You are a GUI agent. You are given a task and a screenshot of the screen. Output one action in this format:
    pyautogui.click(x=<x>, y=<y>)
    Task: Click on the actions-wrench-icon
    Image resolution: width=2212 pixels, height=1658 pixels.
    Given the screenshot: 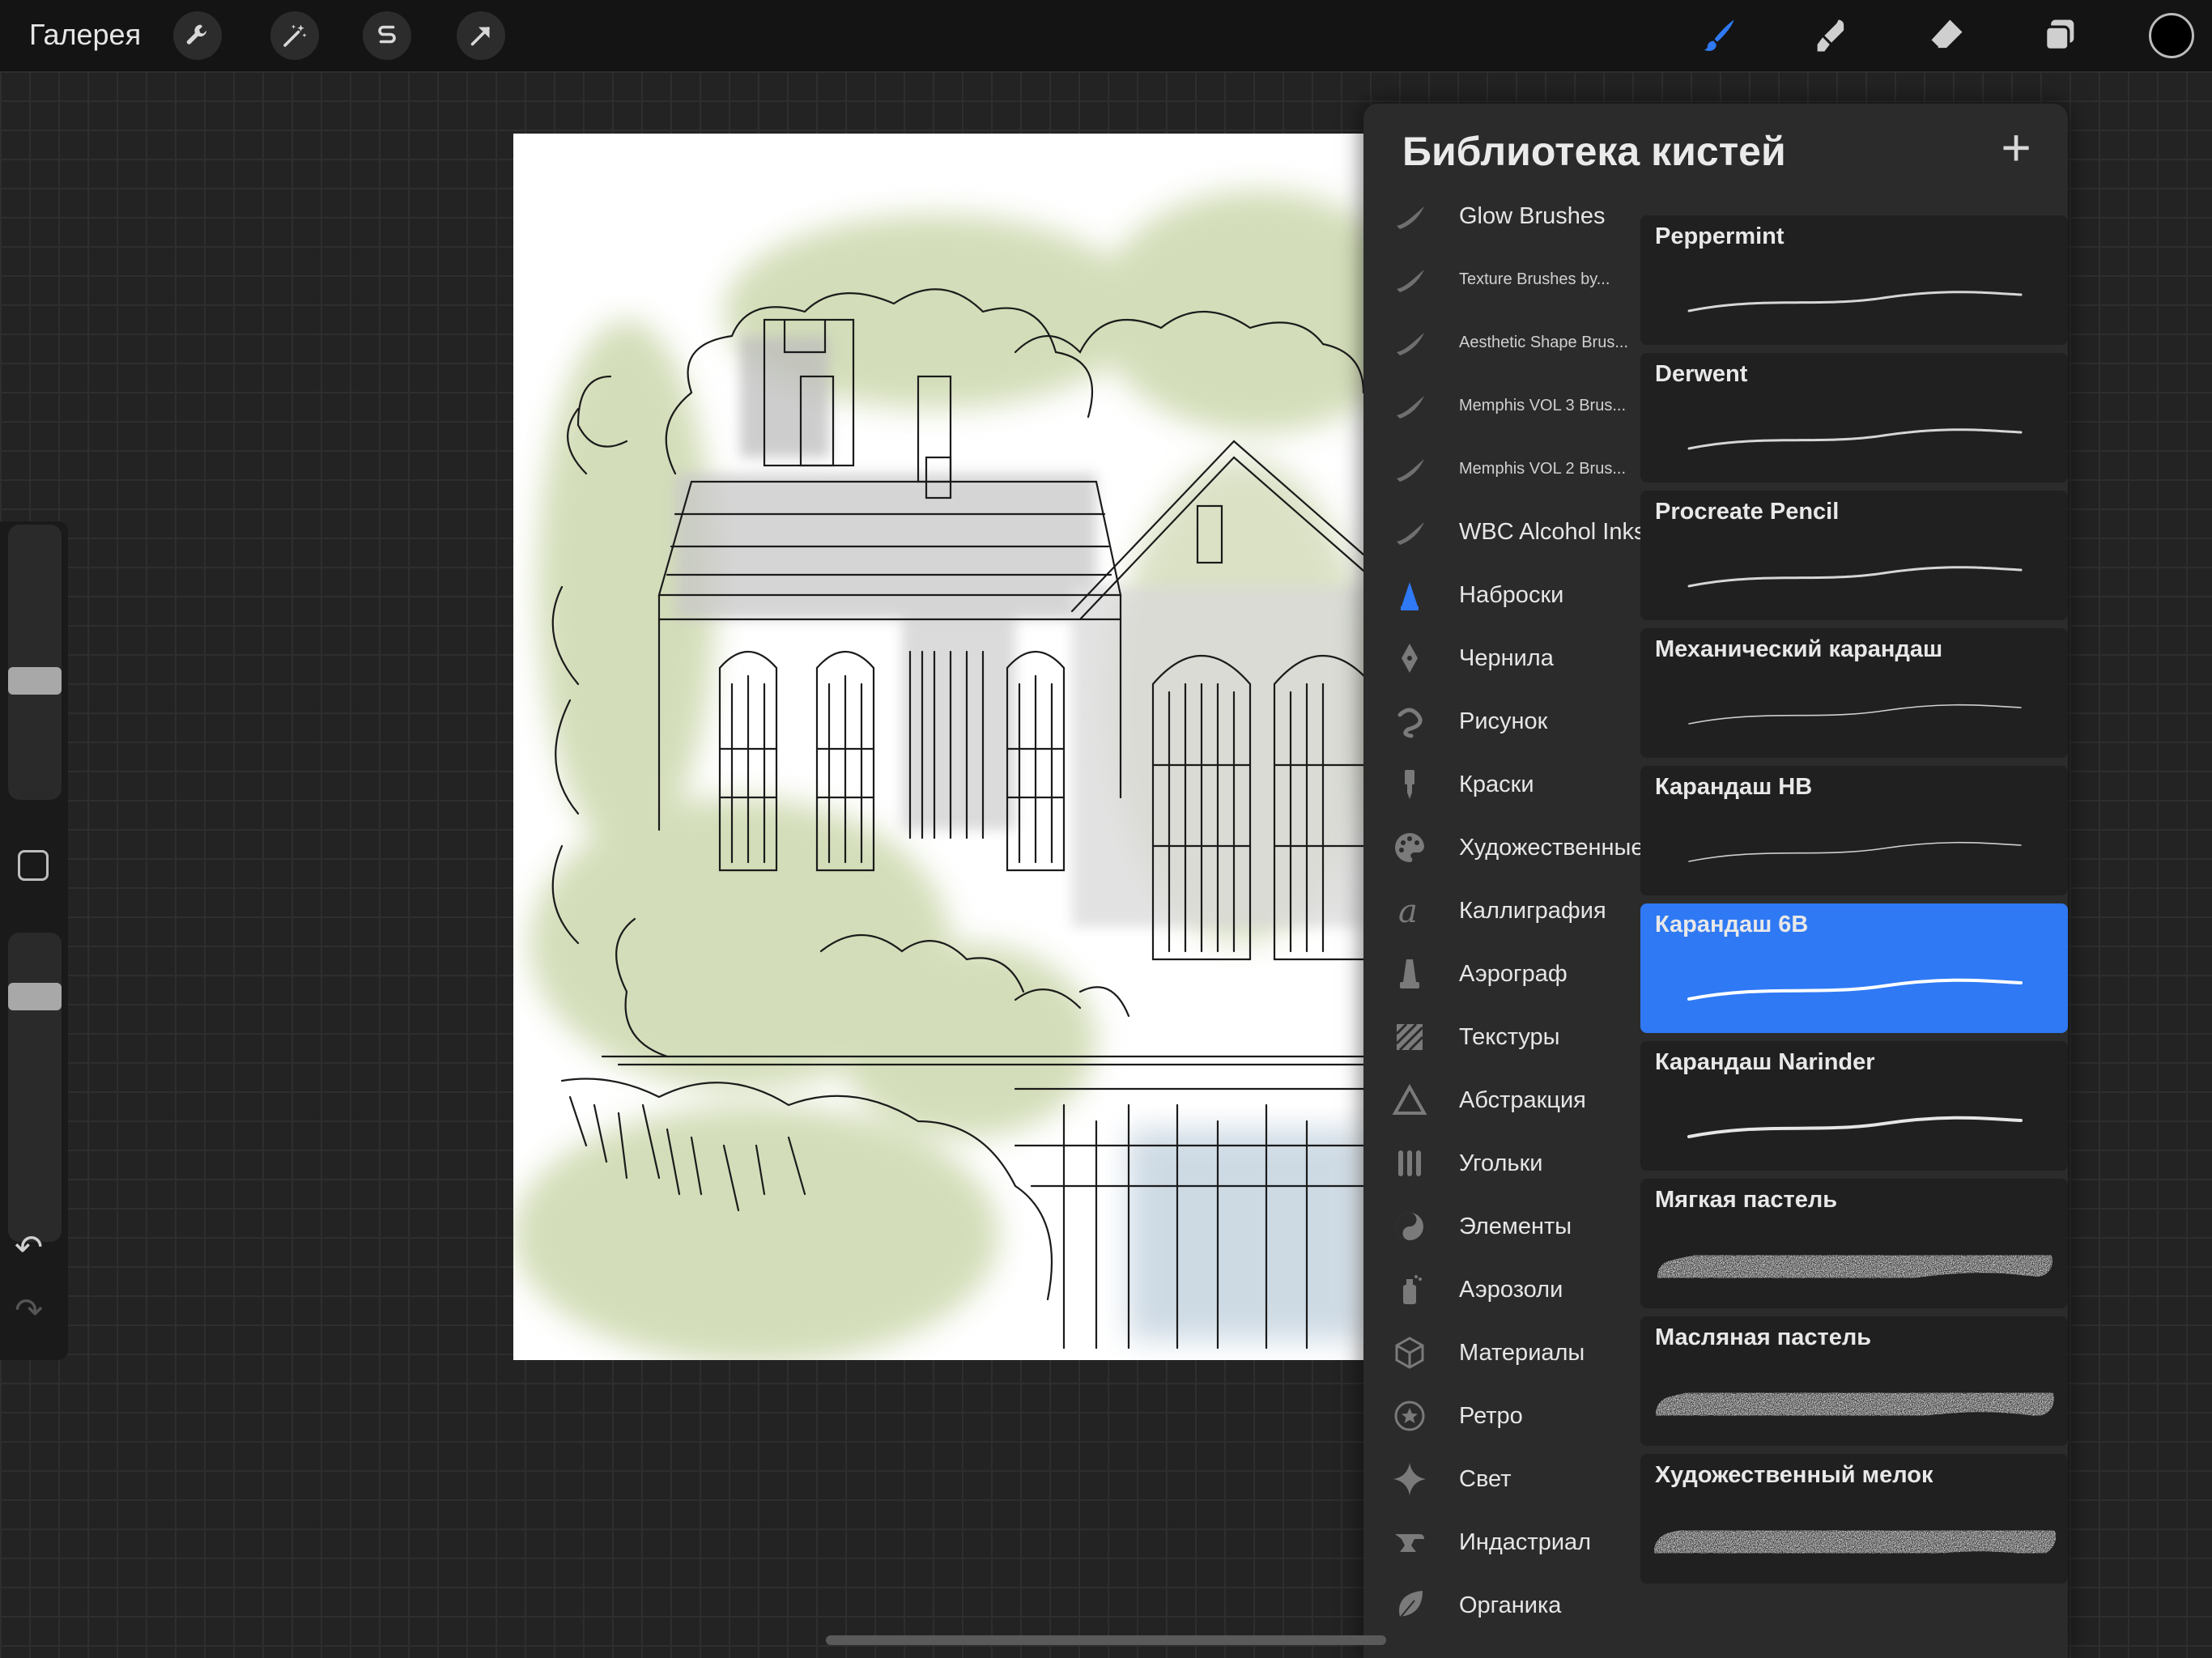 What is the action you would take?
    pyautogui.click(x=198, y=35)
    